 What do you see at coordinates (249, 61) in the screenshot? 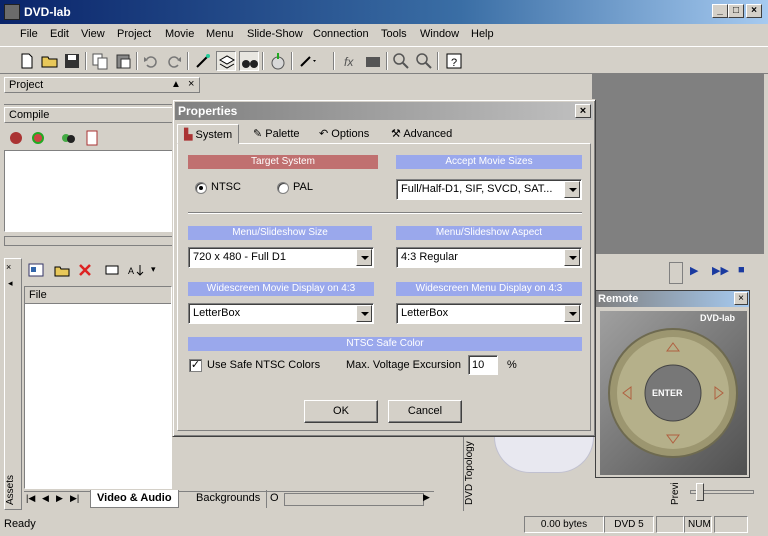
I see `binoculars-icon` at bounding box center [249, 61].